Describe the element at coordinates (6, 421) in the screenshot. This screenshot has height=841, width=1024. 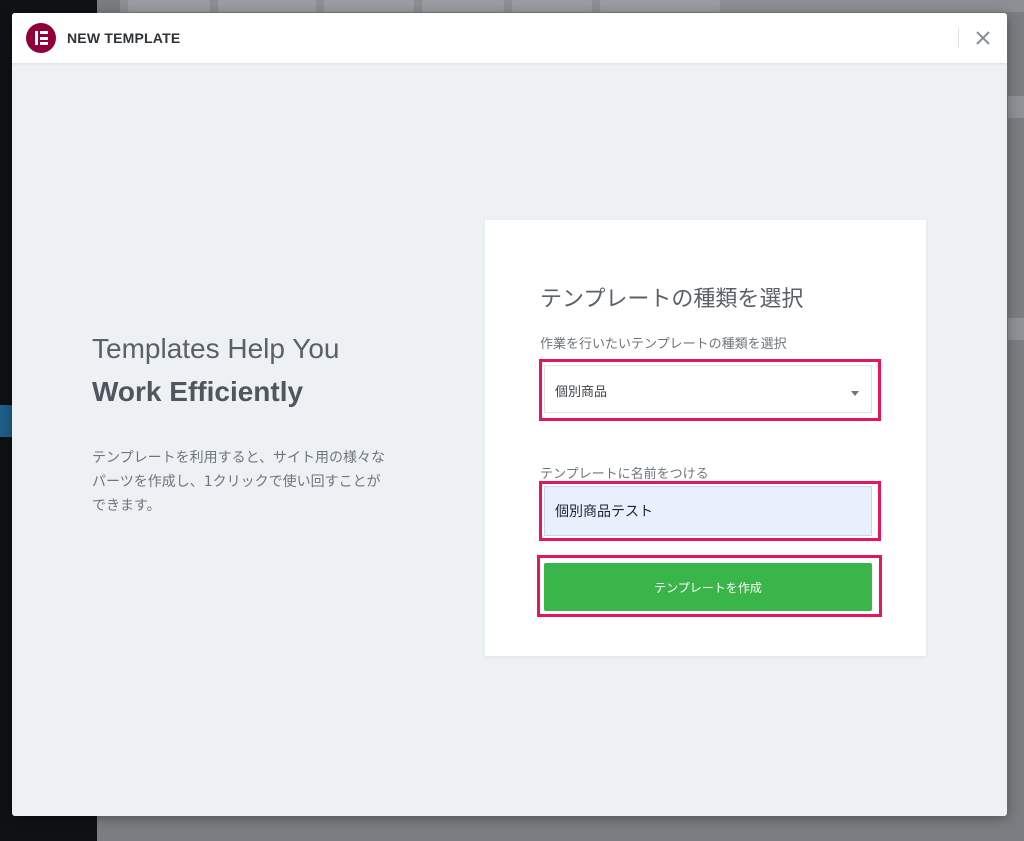
I see `background-active-menu` at that location.